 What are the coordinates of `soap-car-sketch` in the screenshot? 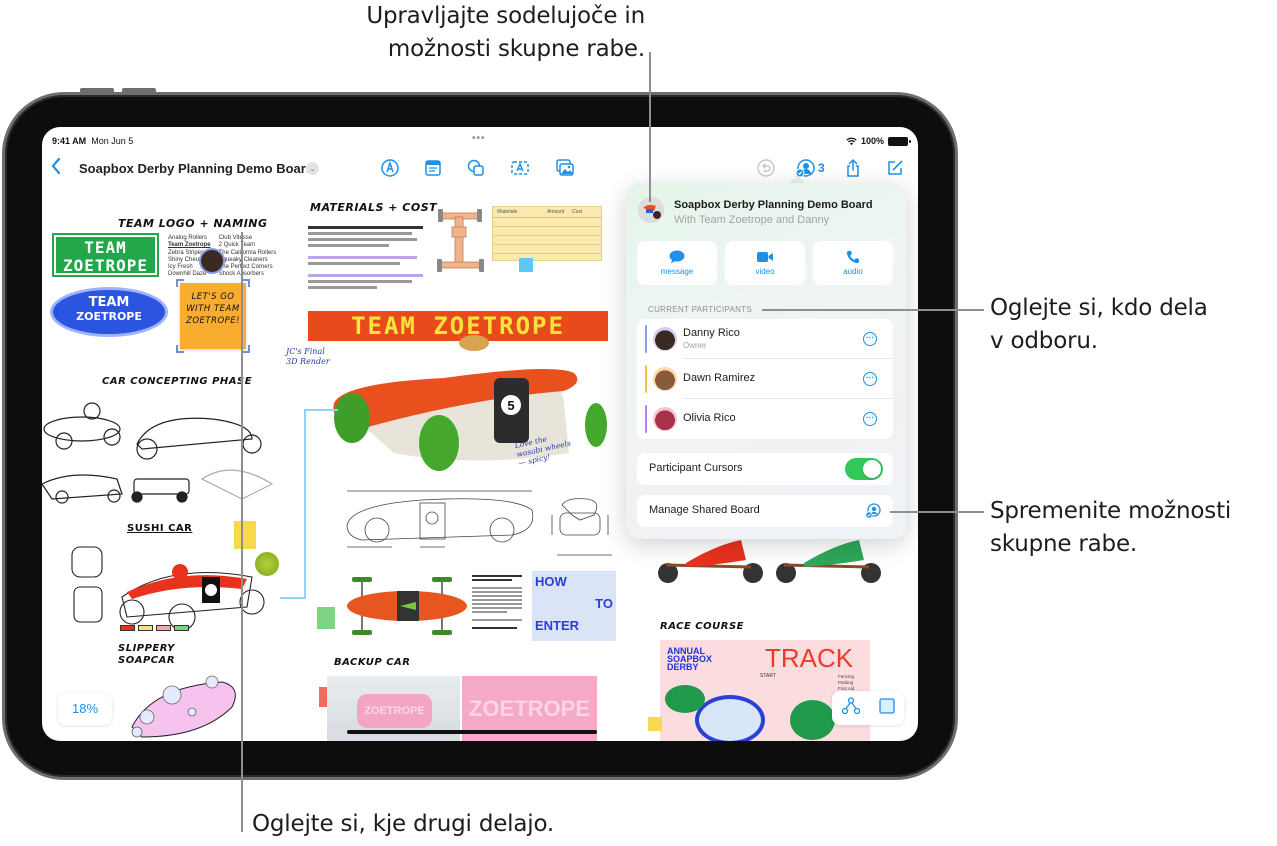 It's located at (182, 704).